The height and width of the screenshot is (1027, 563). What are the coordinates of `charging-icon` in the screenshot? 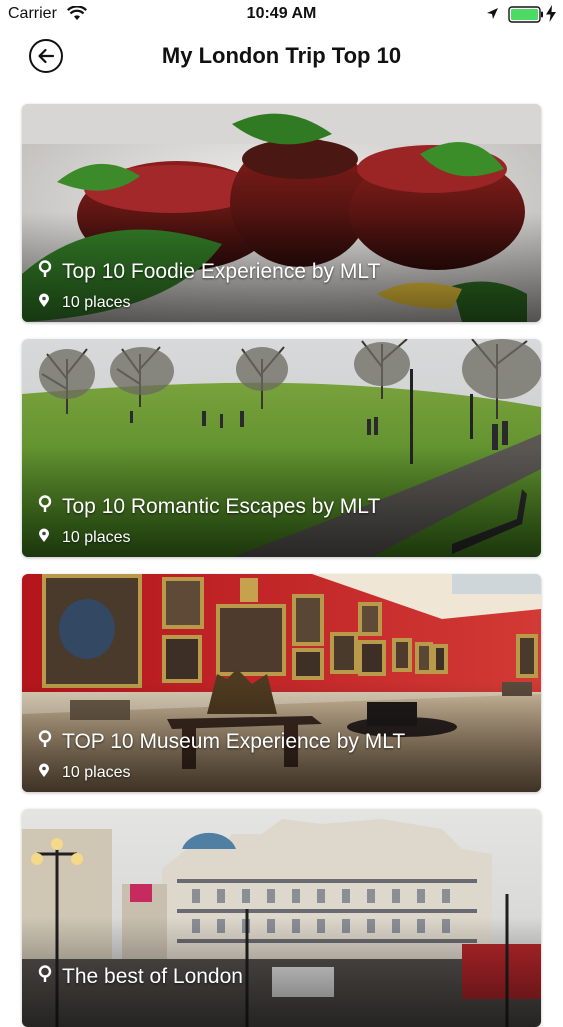 It's located at (551, 16).